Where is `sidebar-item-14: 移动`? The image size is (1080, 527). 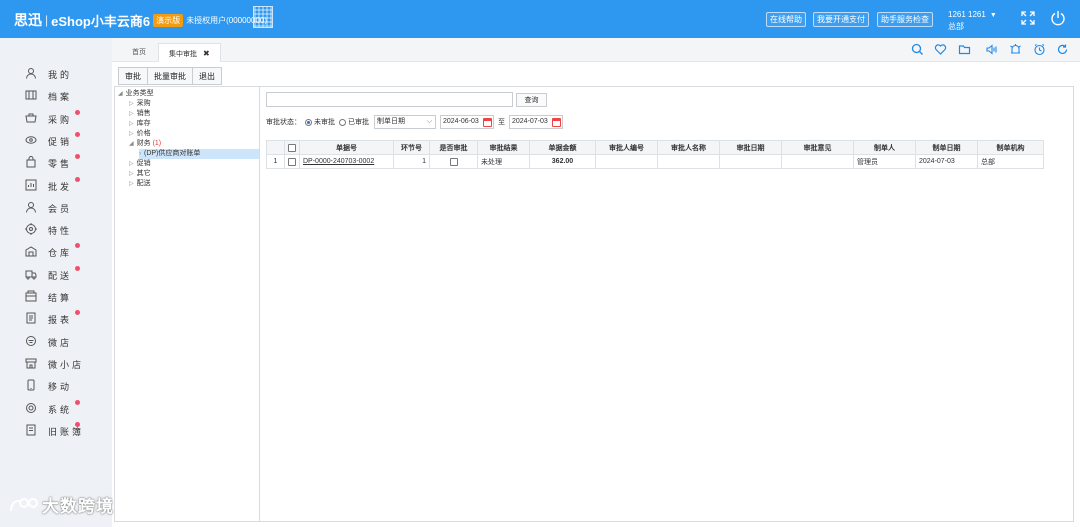
sidebar-item-14: 移动 is located at coordinates (55, 385).